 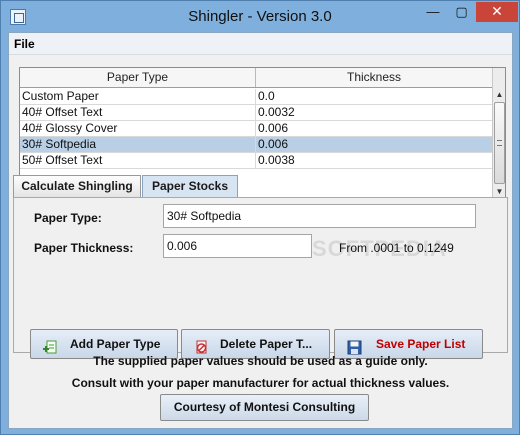 What do you see at coordinates (201, 345) in the screenshot?
I see `delete-document-icon` at bounding box center [201, 345].